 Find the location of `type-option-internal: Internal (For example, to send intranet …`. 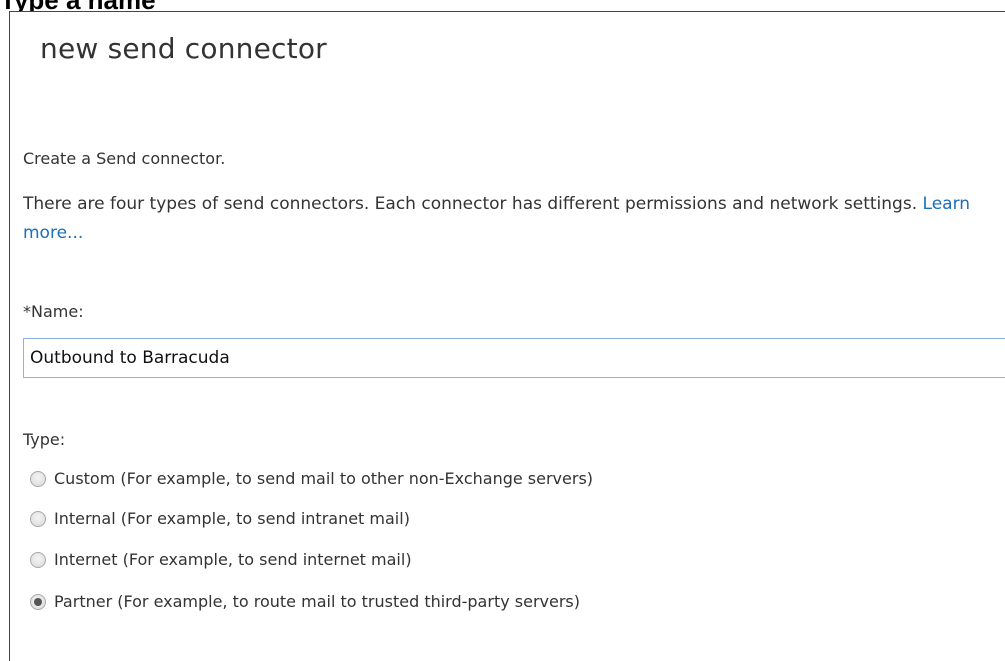

type-option-internal: Internal (For example, to send intranet … is located at coordinates (220, 518).